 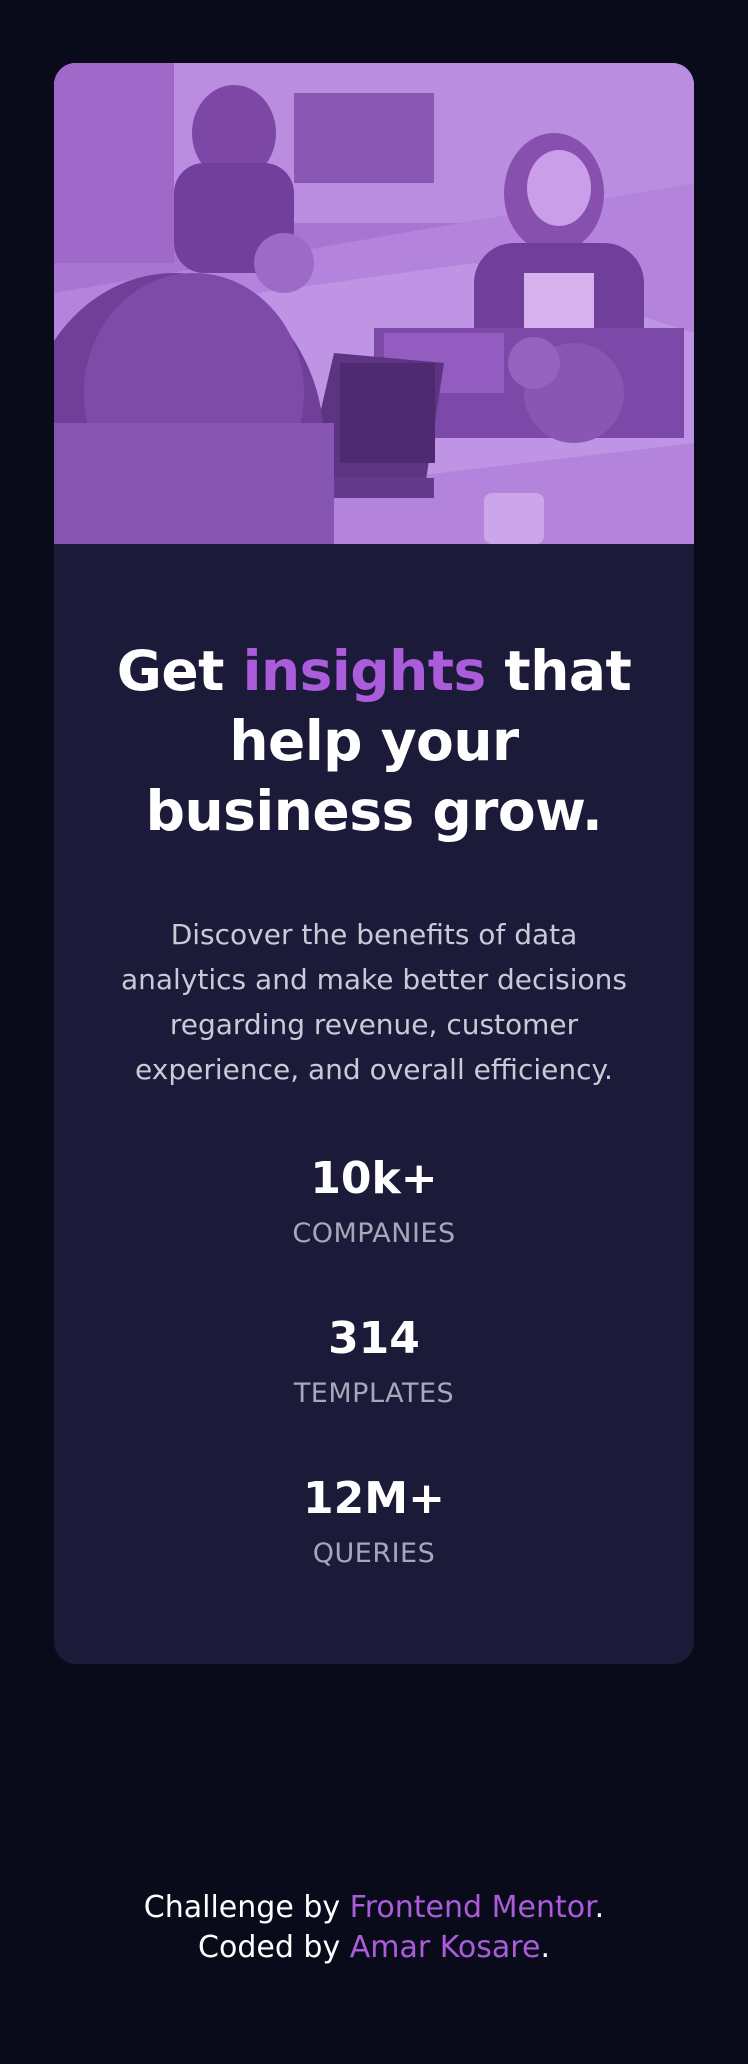 What do you see at coordinates (269, 1947) in the screenshot?
I see `attribution-prefix: Coded by` at bounding box center [269, 1947].